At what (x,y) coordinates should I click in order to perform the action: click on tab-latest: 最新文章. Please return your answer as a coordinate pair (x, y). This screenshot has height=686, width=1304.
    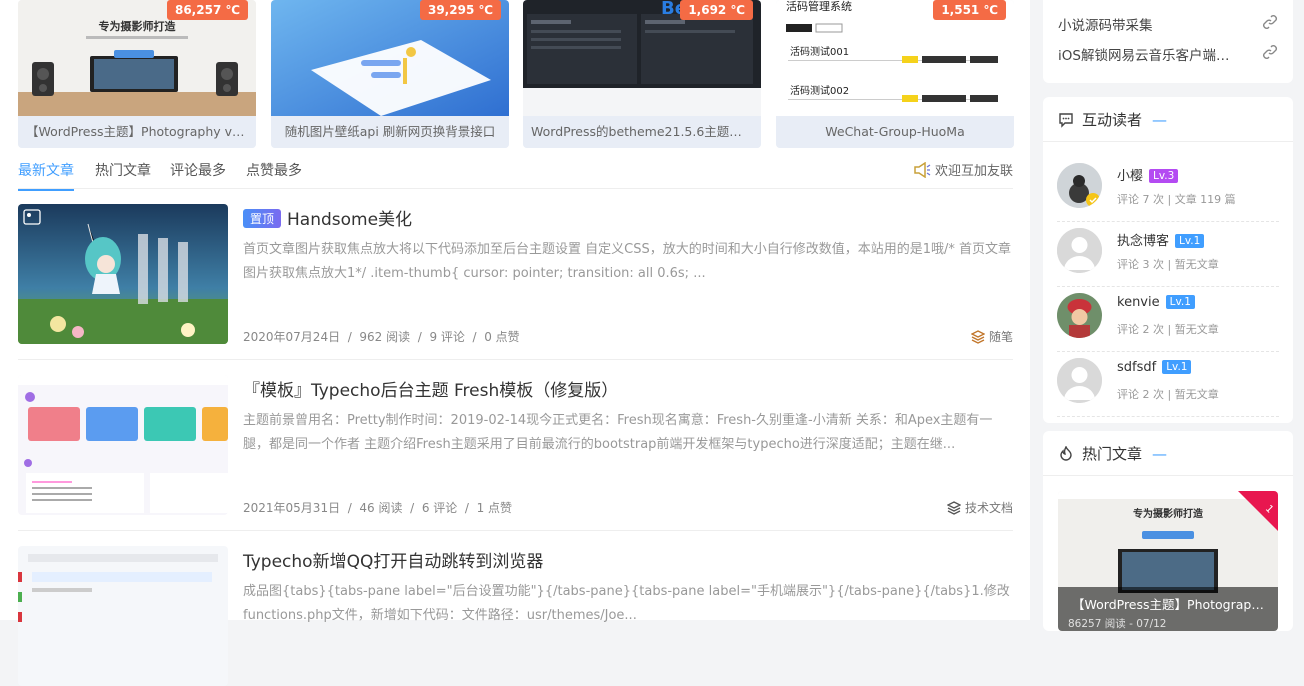
    Looking at the image, I should click on (46, 175).